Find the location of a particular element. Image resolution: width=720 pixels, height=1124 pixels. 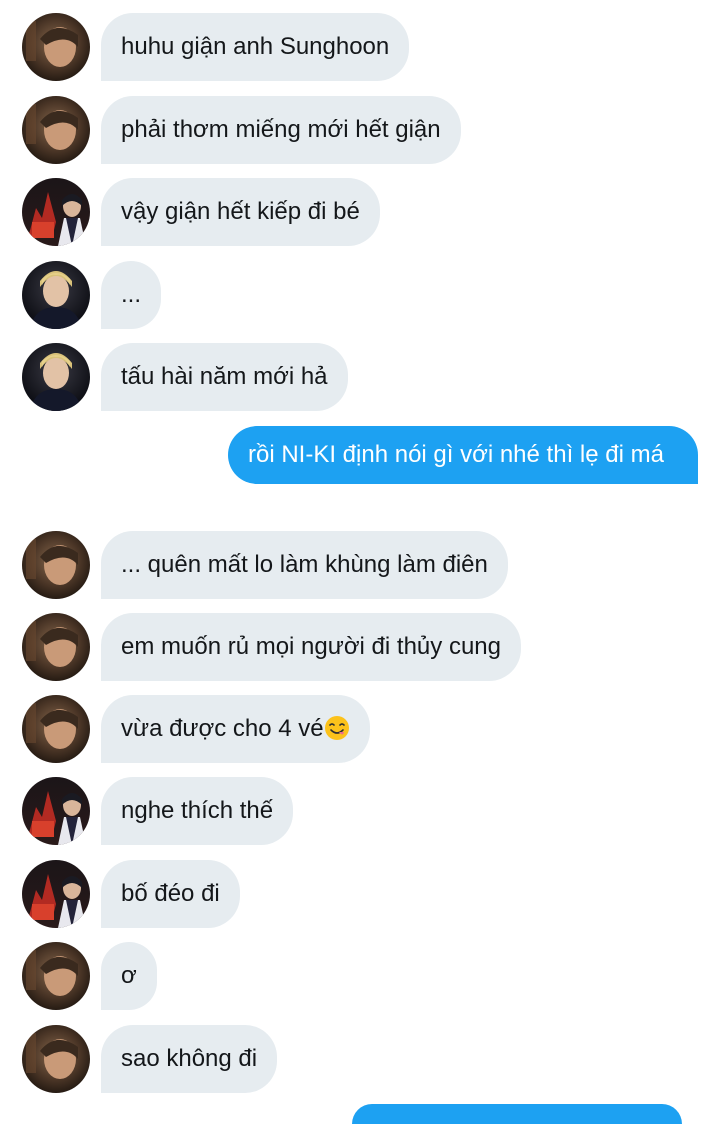

message-bubble: huhu giận anh Sunghoon is located at coordinates (255, 47).